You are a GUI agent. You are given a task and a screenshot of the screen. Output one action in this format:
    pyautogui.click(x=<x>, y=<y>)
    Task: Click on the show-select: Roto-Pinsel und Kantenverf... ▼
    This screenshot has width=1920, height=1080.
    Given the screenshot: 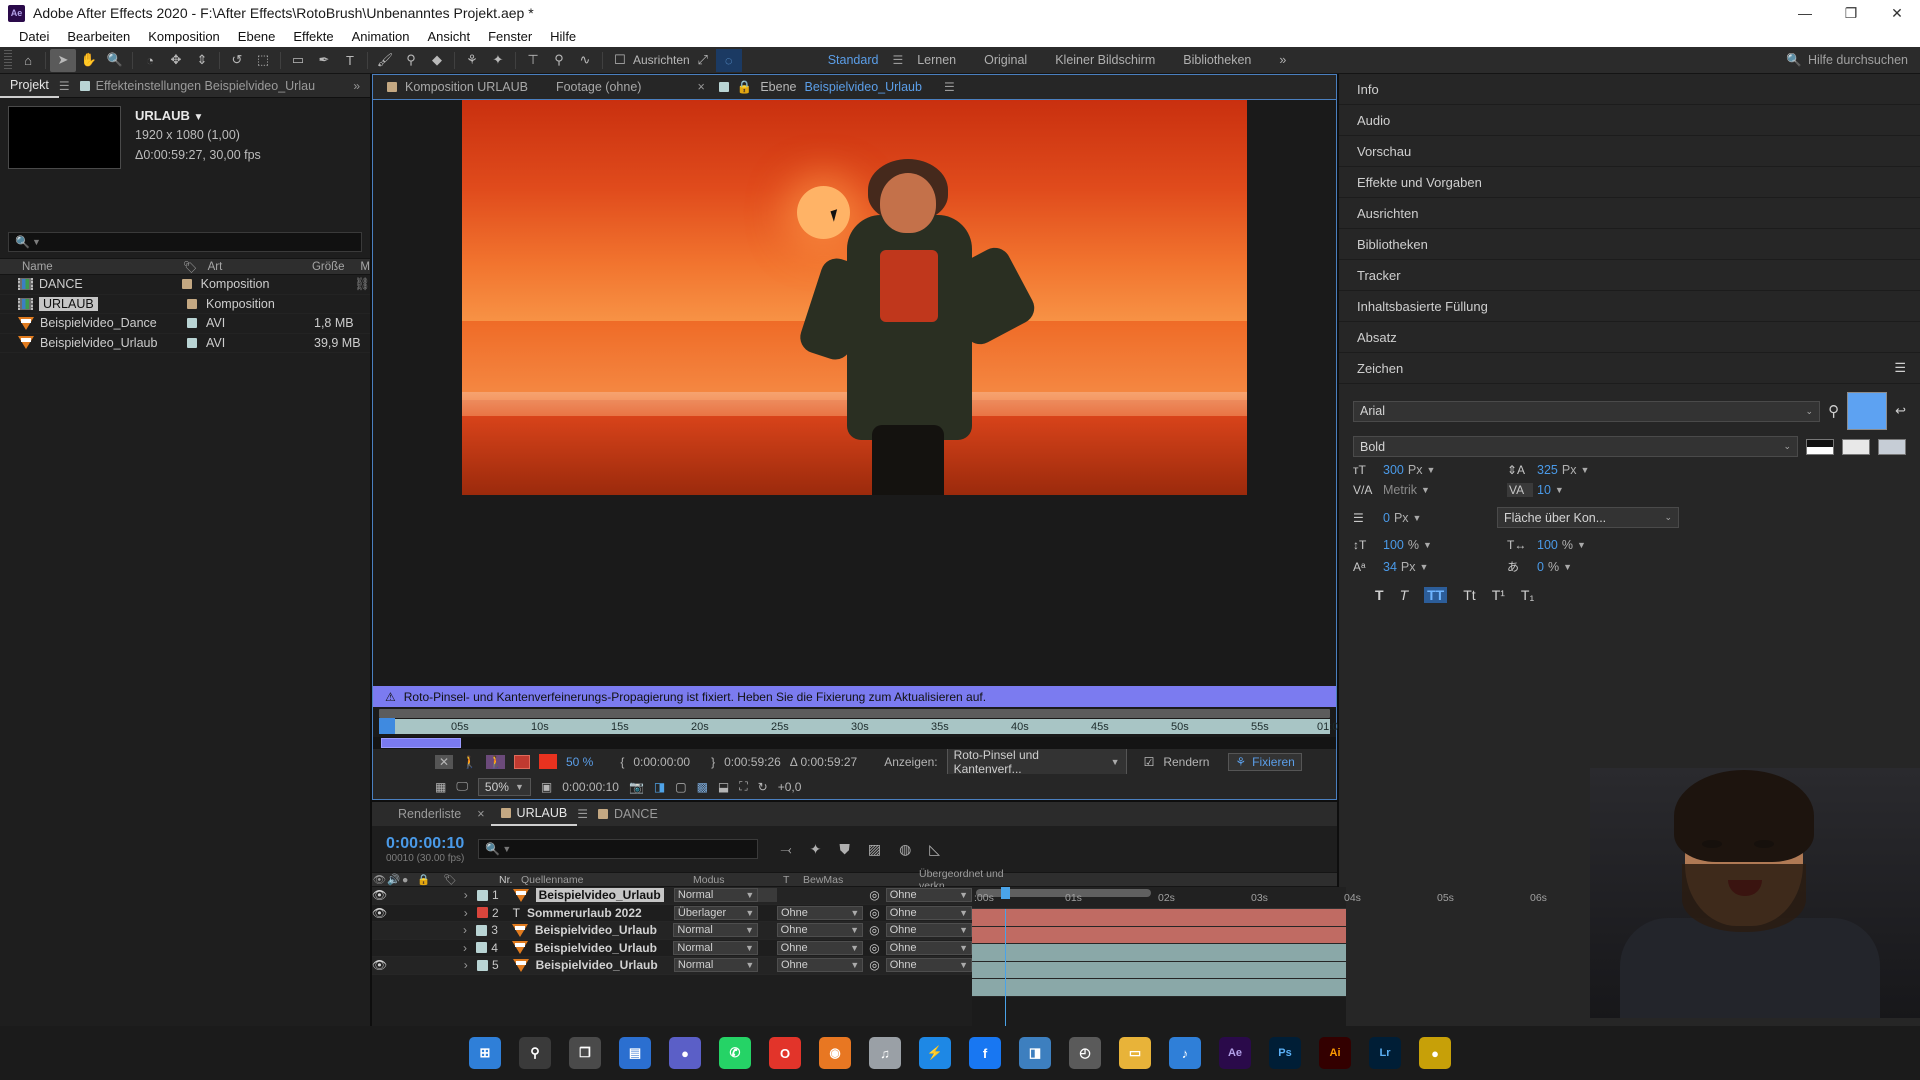 What is the action you would take?
    pyautogui.click(x=1036, y=761)
    